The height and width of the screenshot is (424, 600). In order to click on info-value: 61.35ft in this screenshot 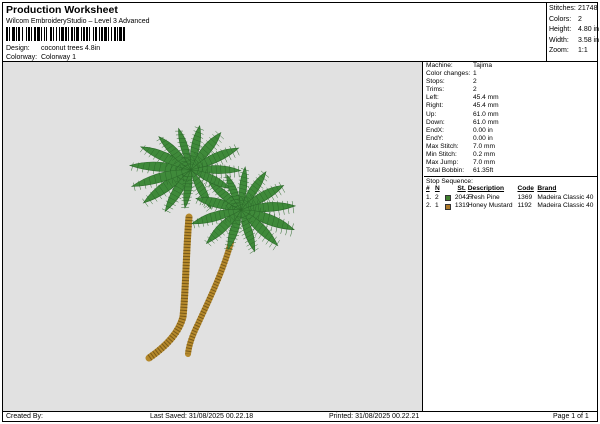, I will do `click(483, 171)`.